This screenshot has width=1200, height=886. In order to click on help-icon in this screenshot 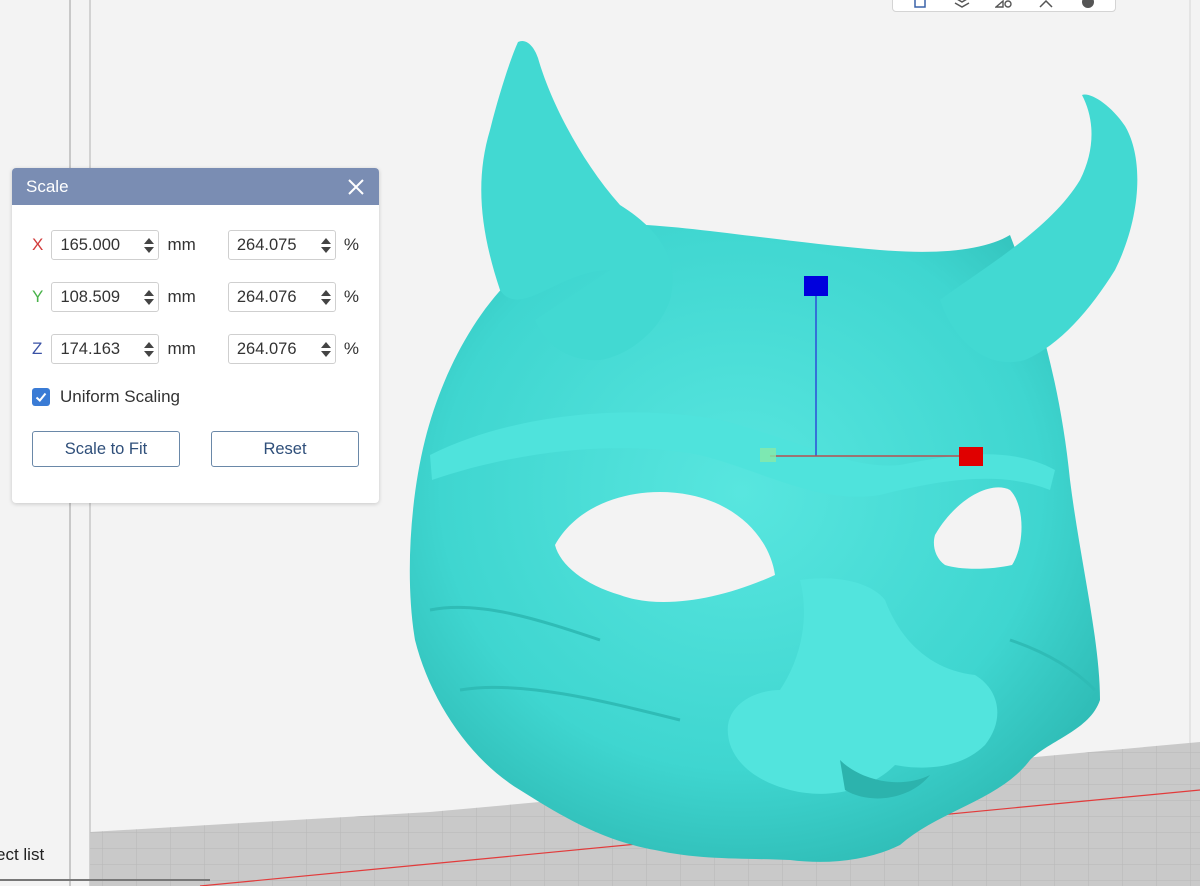, I will do `click(1088, 4)`.